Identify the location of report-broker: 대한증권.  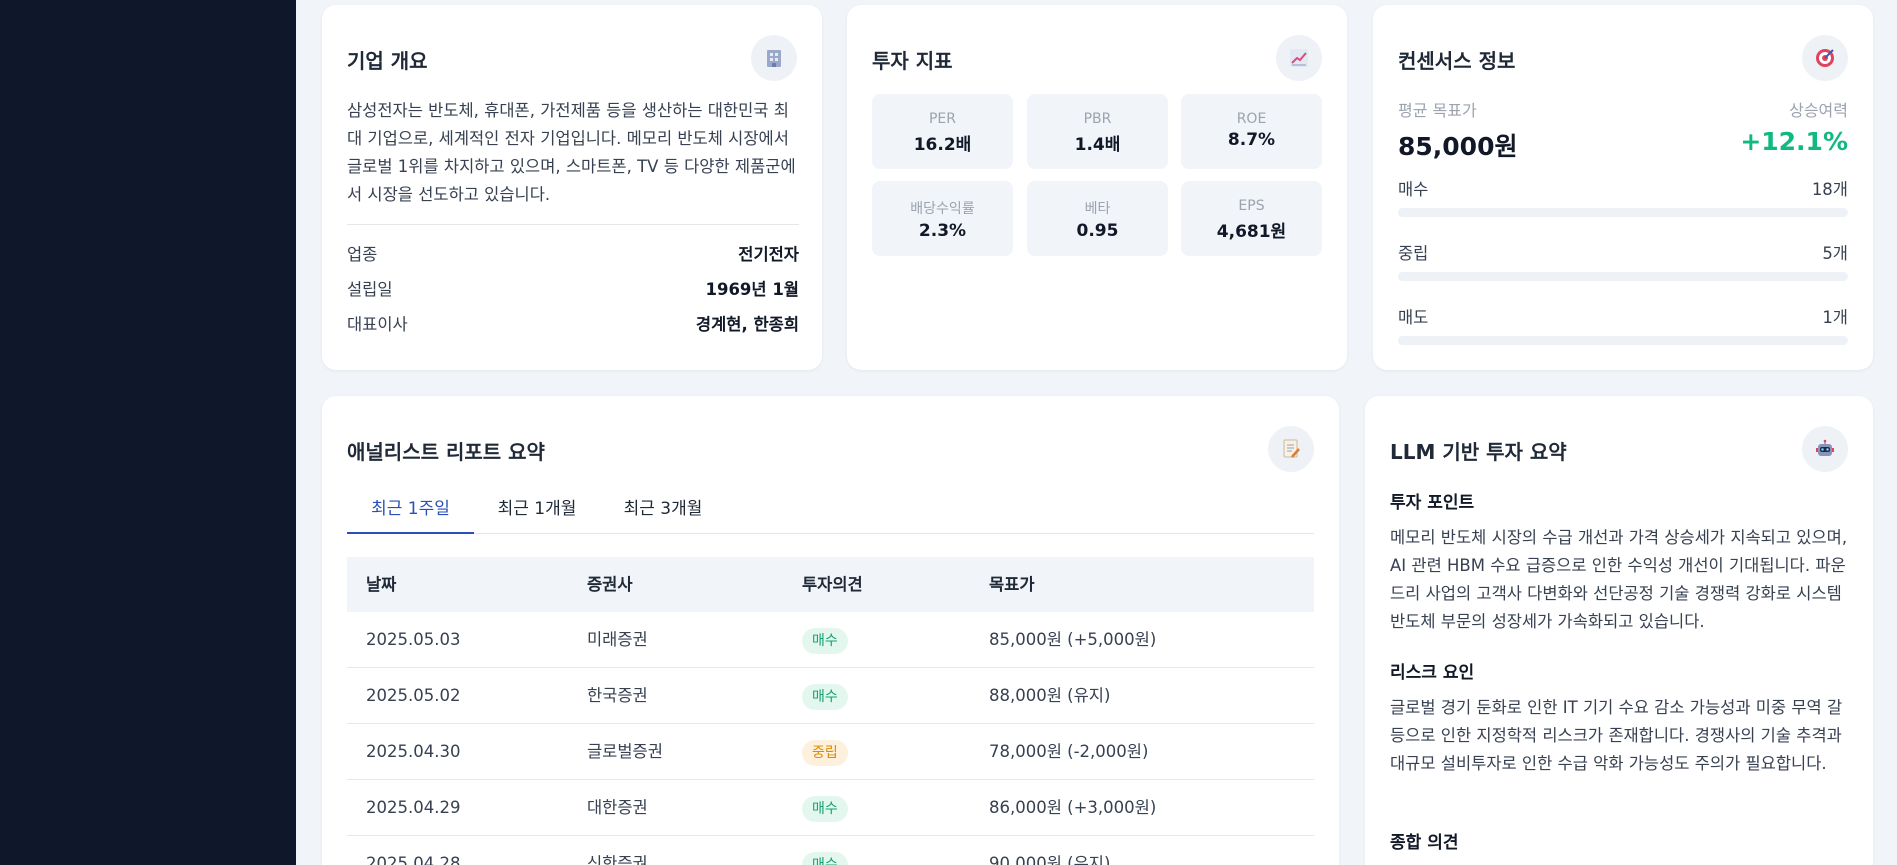
(617, 807).